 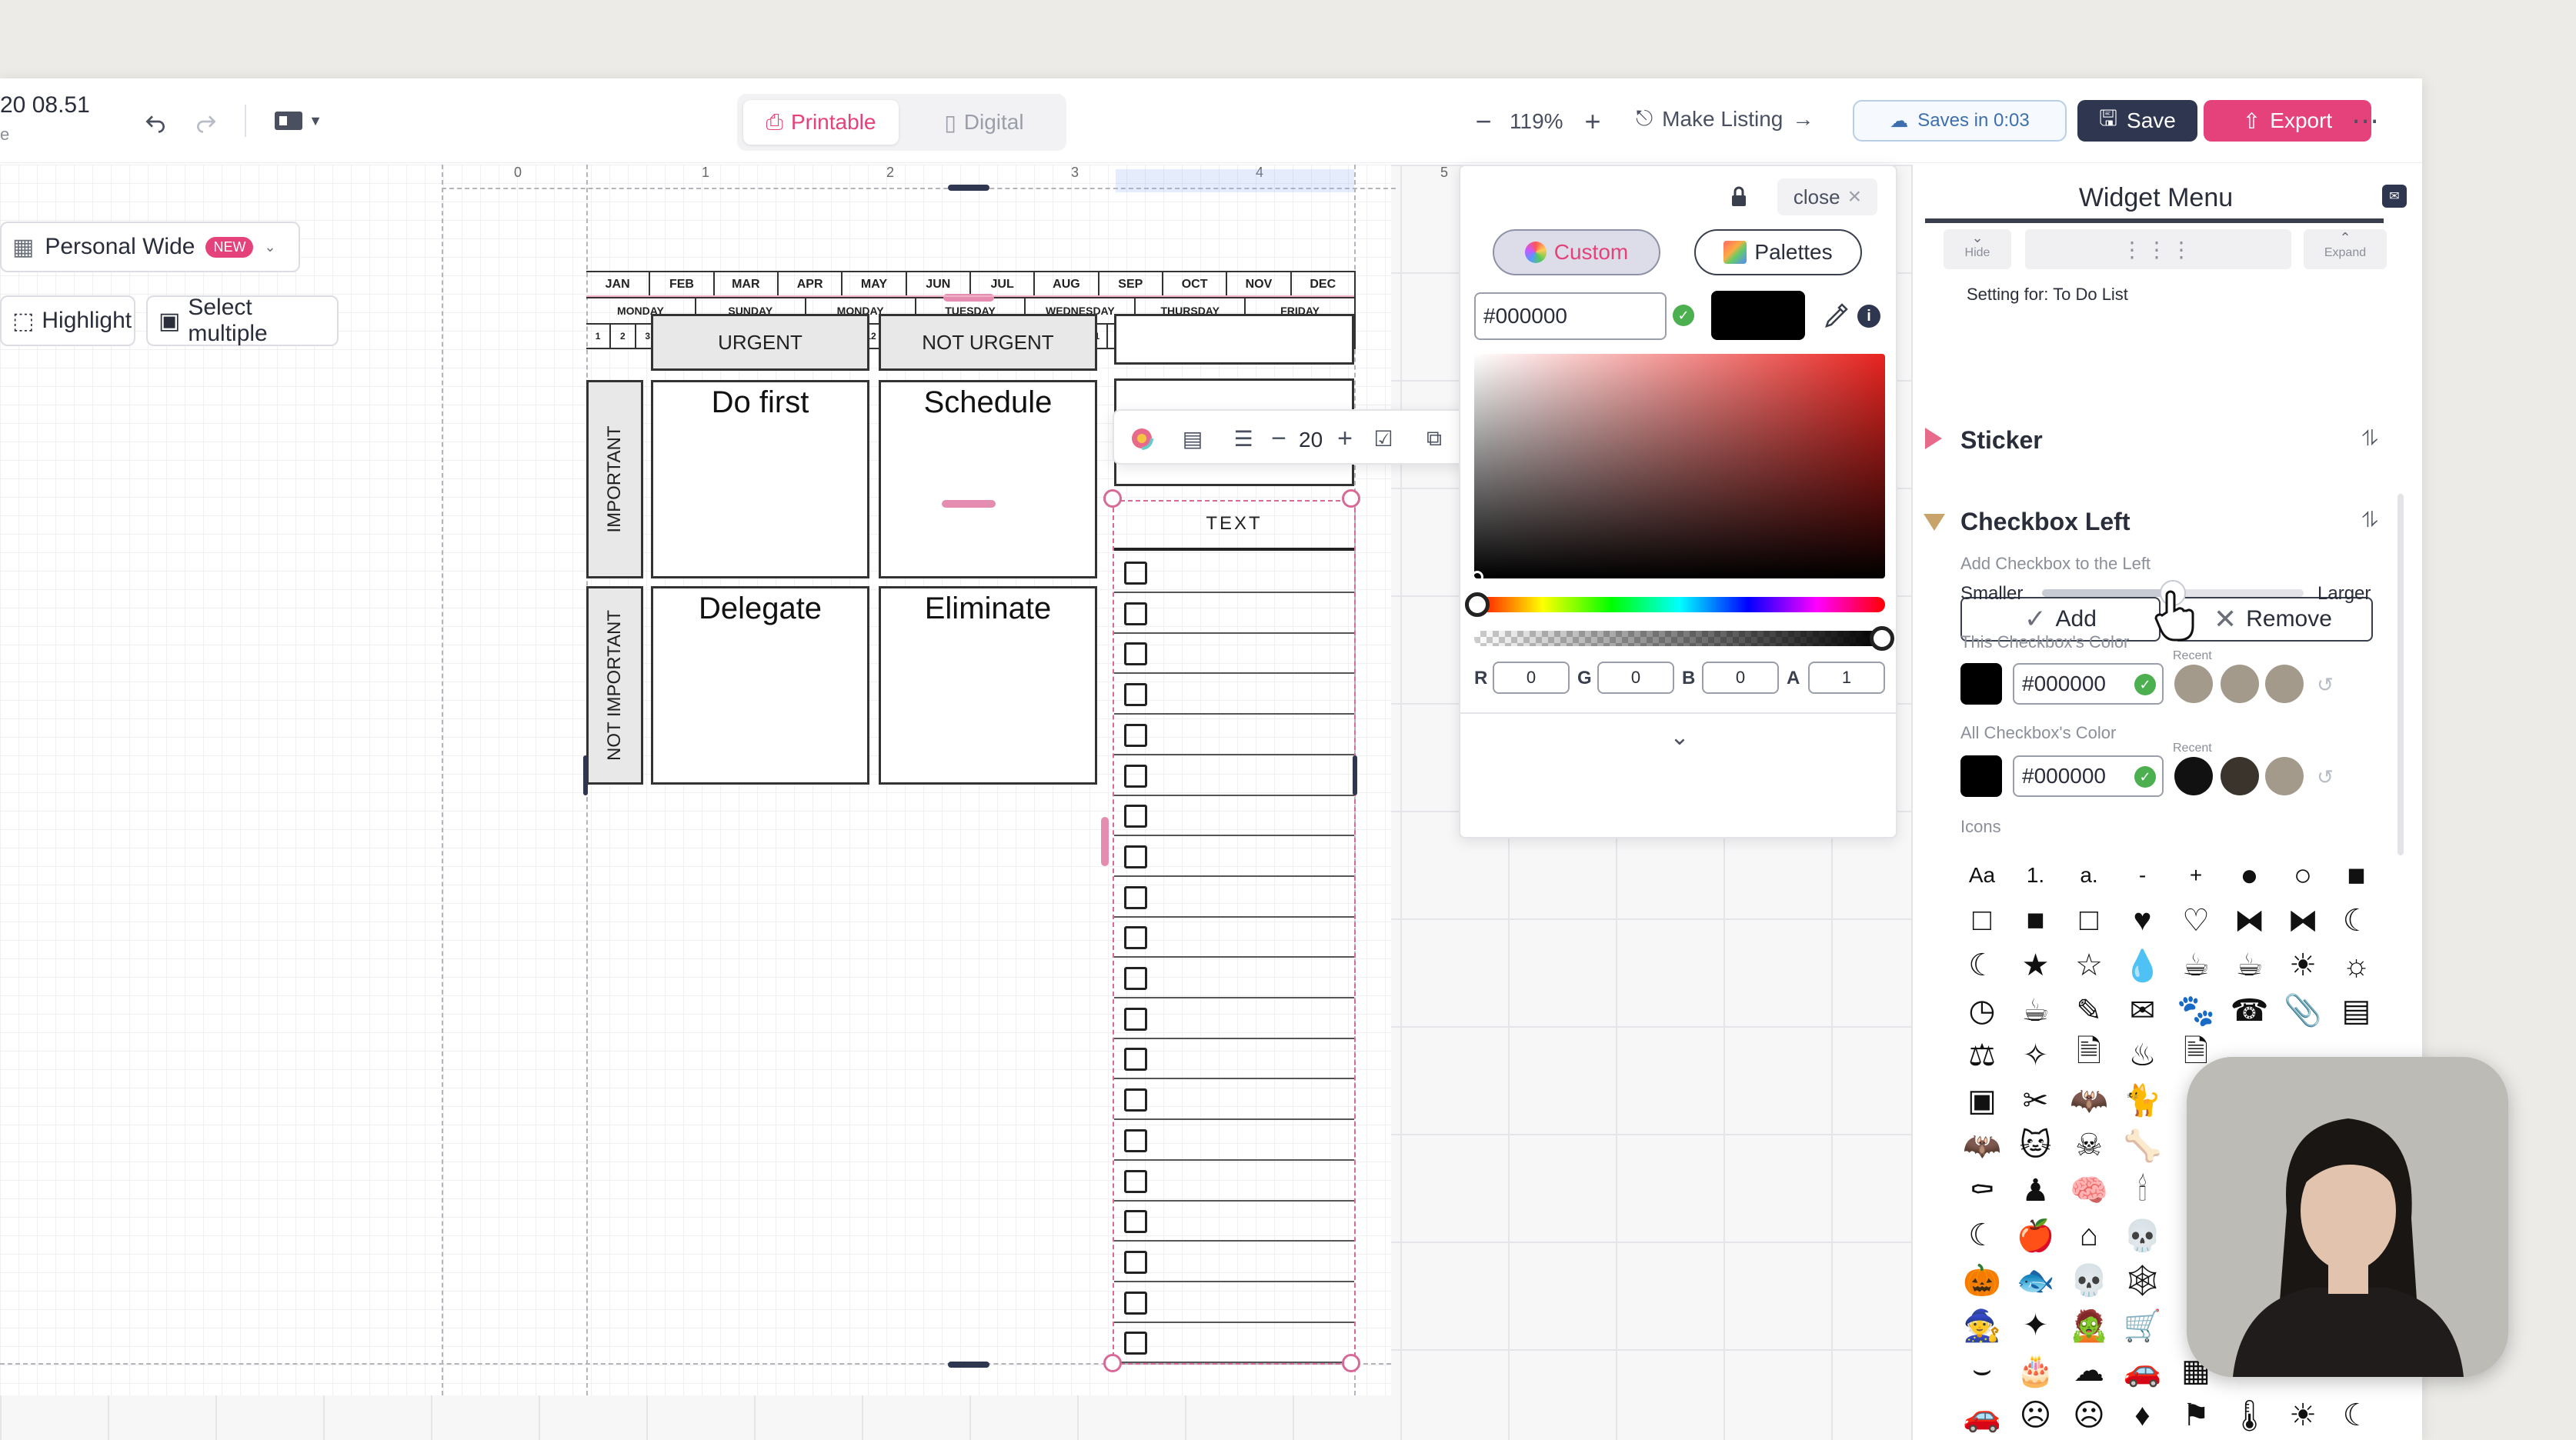 What do you see at coordinates (1477, 577) in the screenshot?
I see `saturation-cursor` at bounding box center [1477, 577].